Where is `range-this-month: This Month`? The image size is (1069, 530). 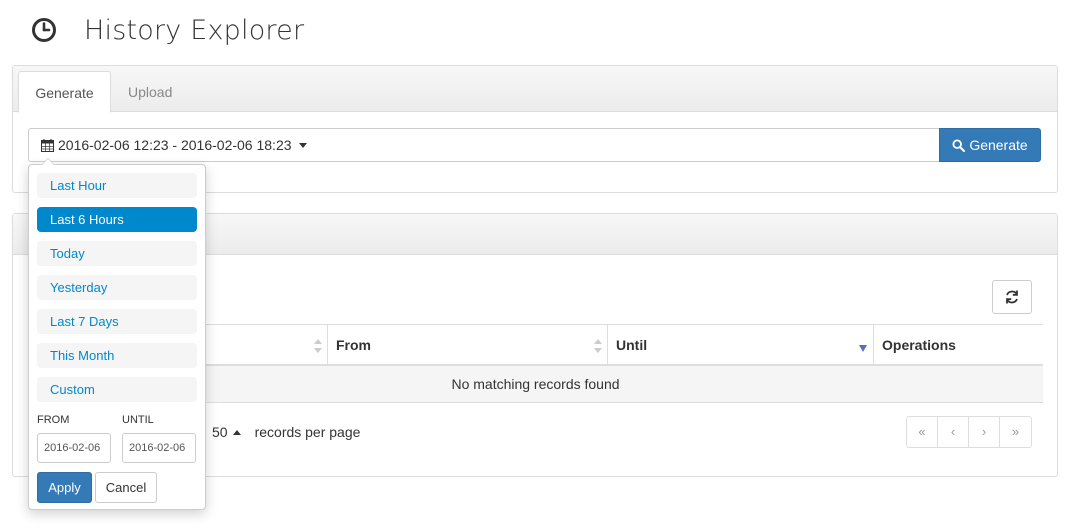 range-this-month: This Month is located at coordinates (117, 355).